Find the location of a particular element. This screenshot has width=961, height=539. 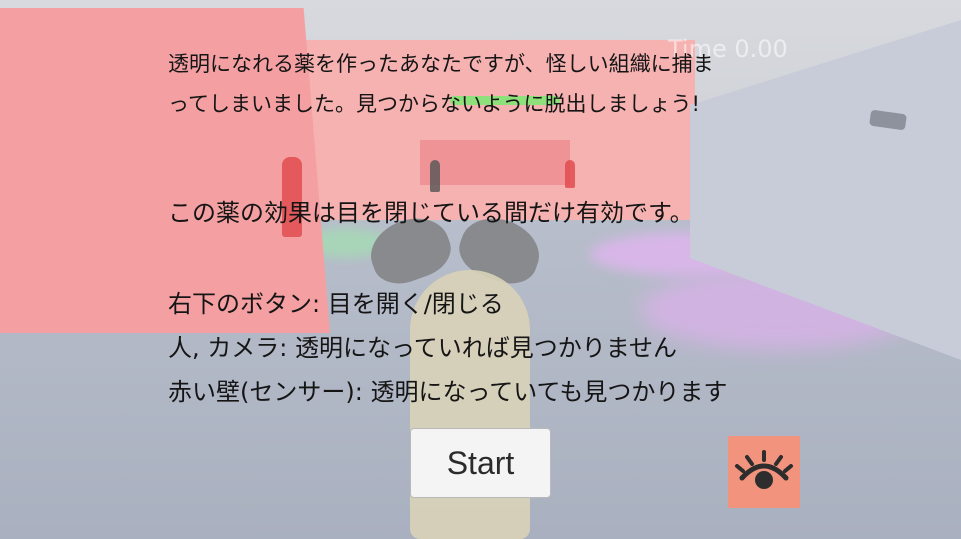

eye-toggle-button is located at coordinates (764, 472).